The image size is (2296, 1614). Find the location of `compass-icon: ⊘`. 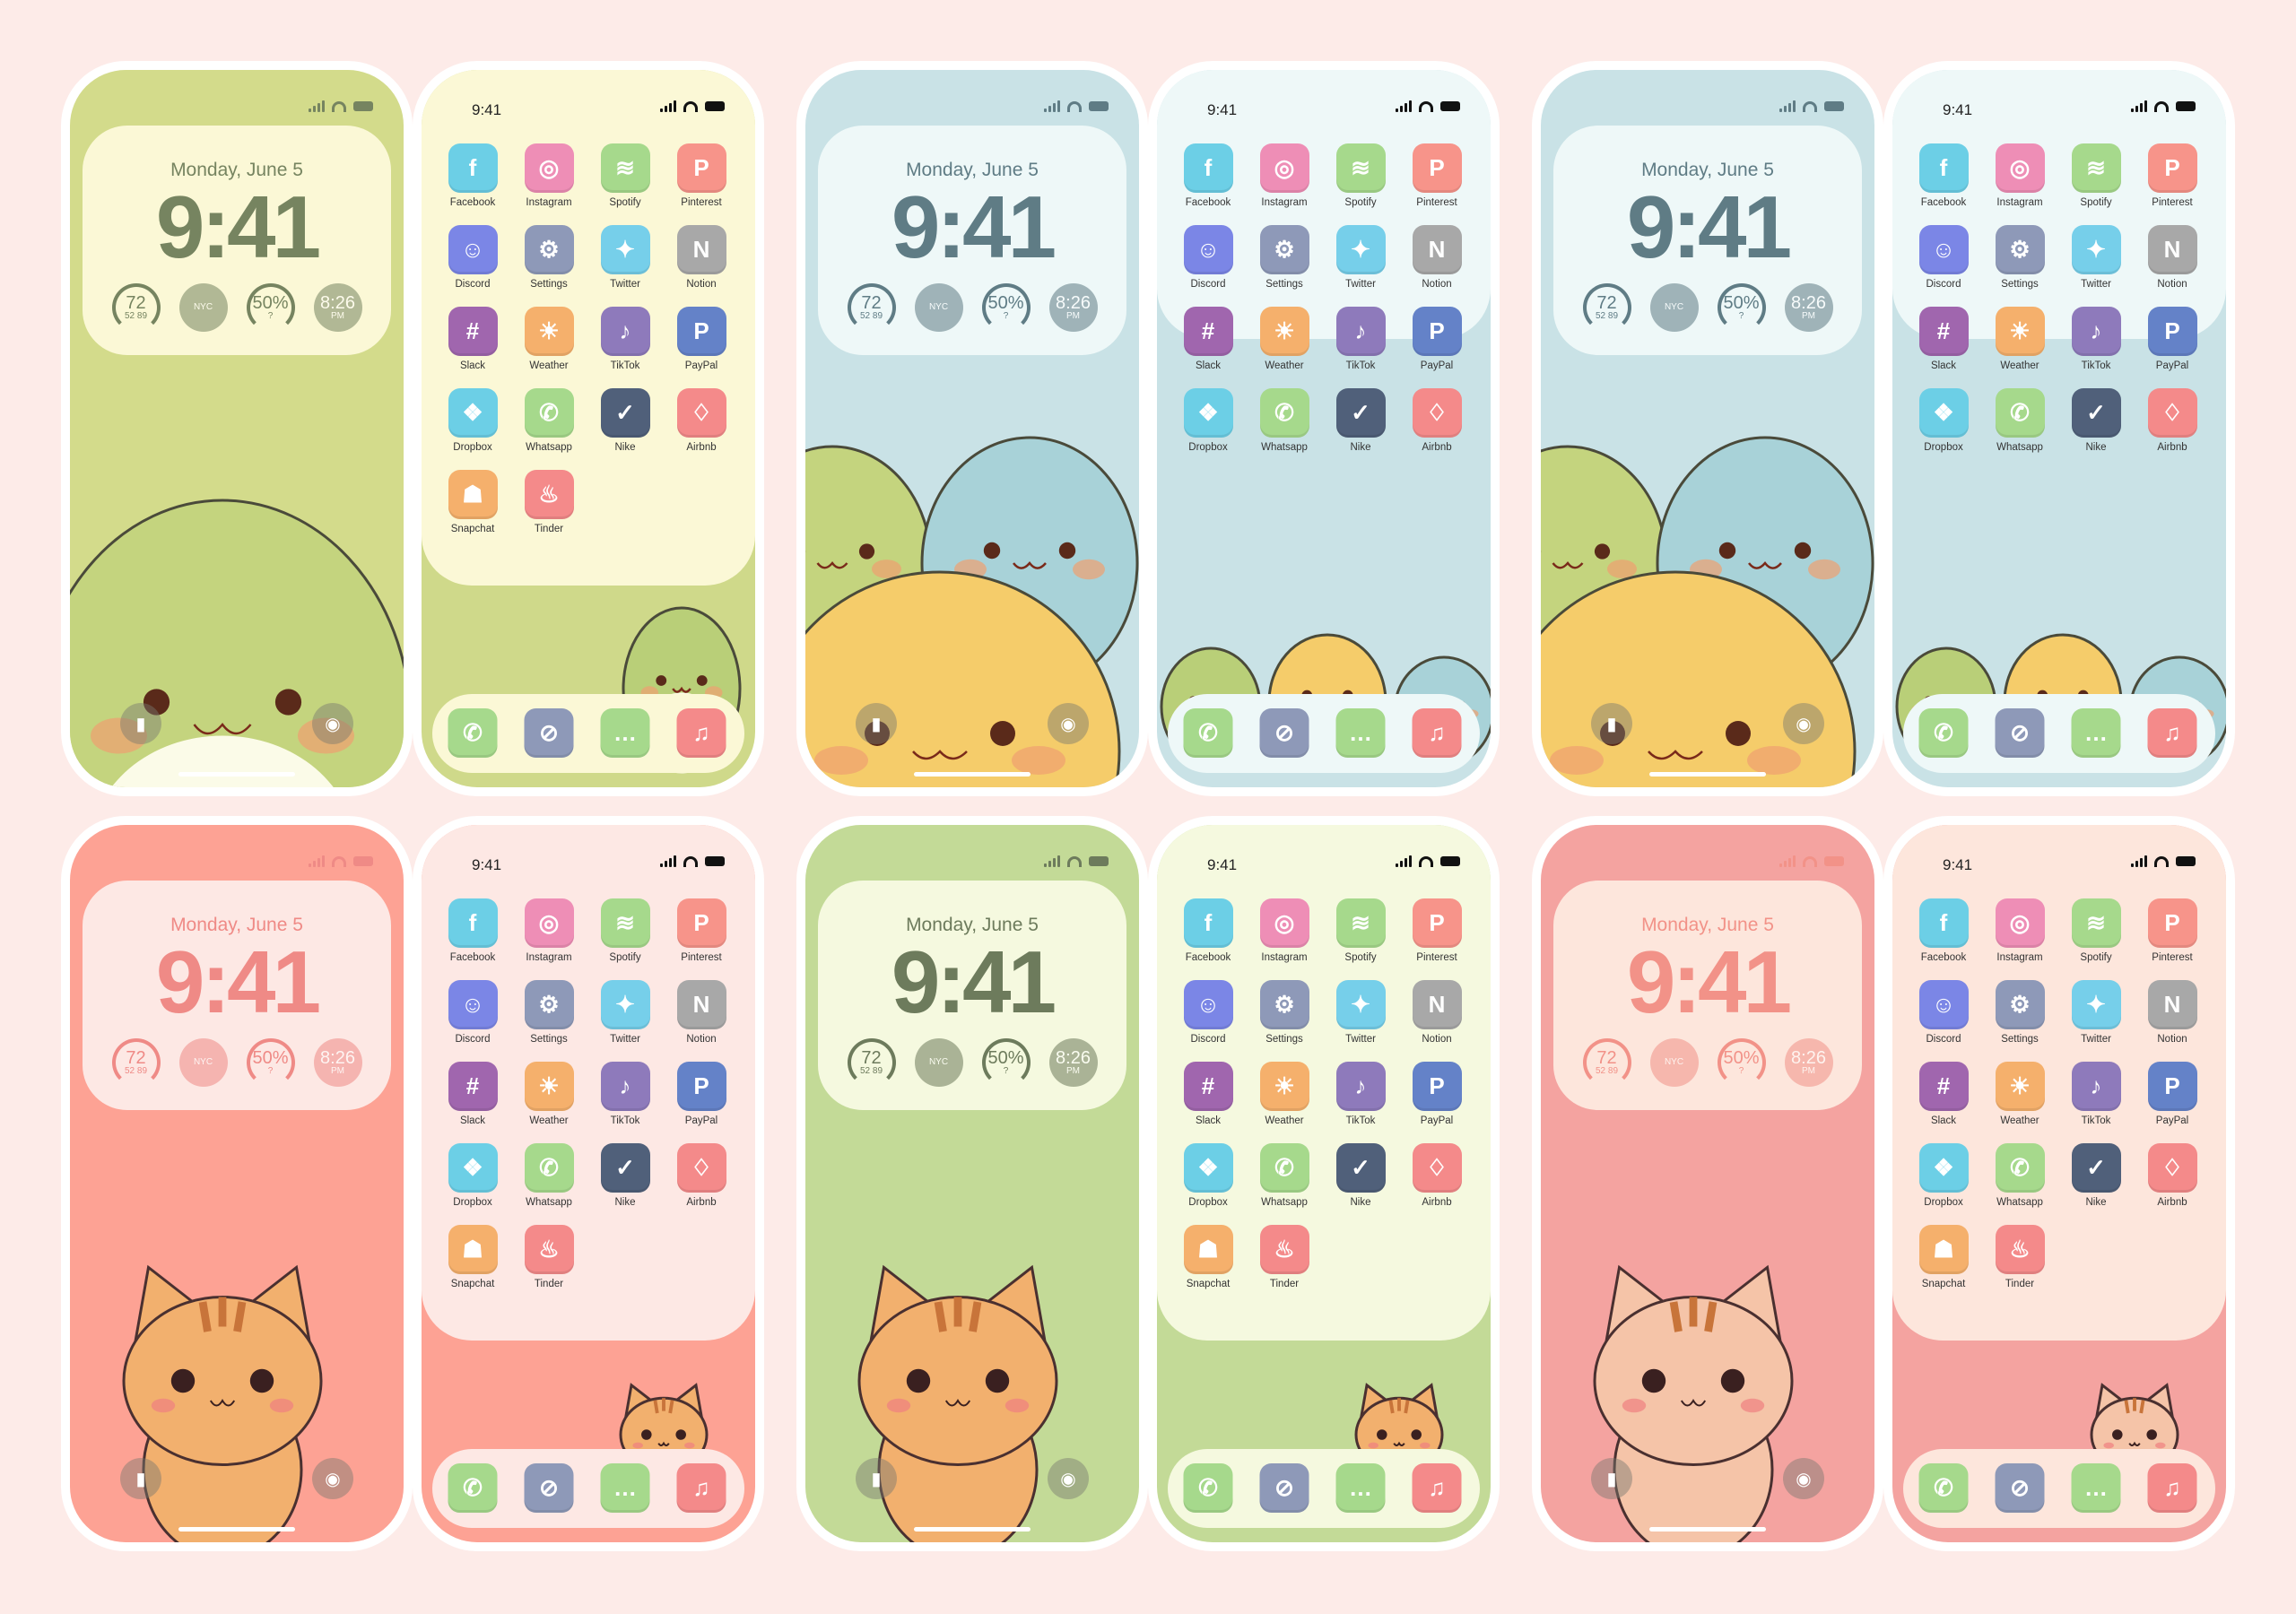

compass-icon: ⊘ is located at coordinates (549, 1488).